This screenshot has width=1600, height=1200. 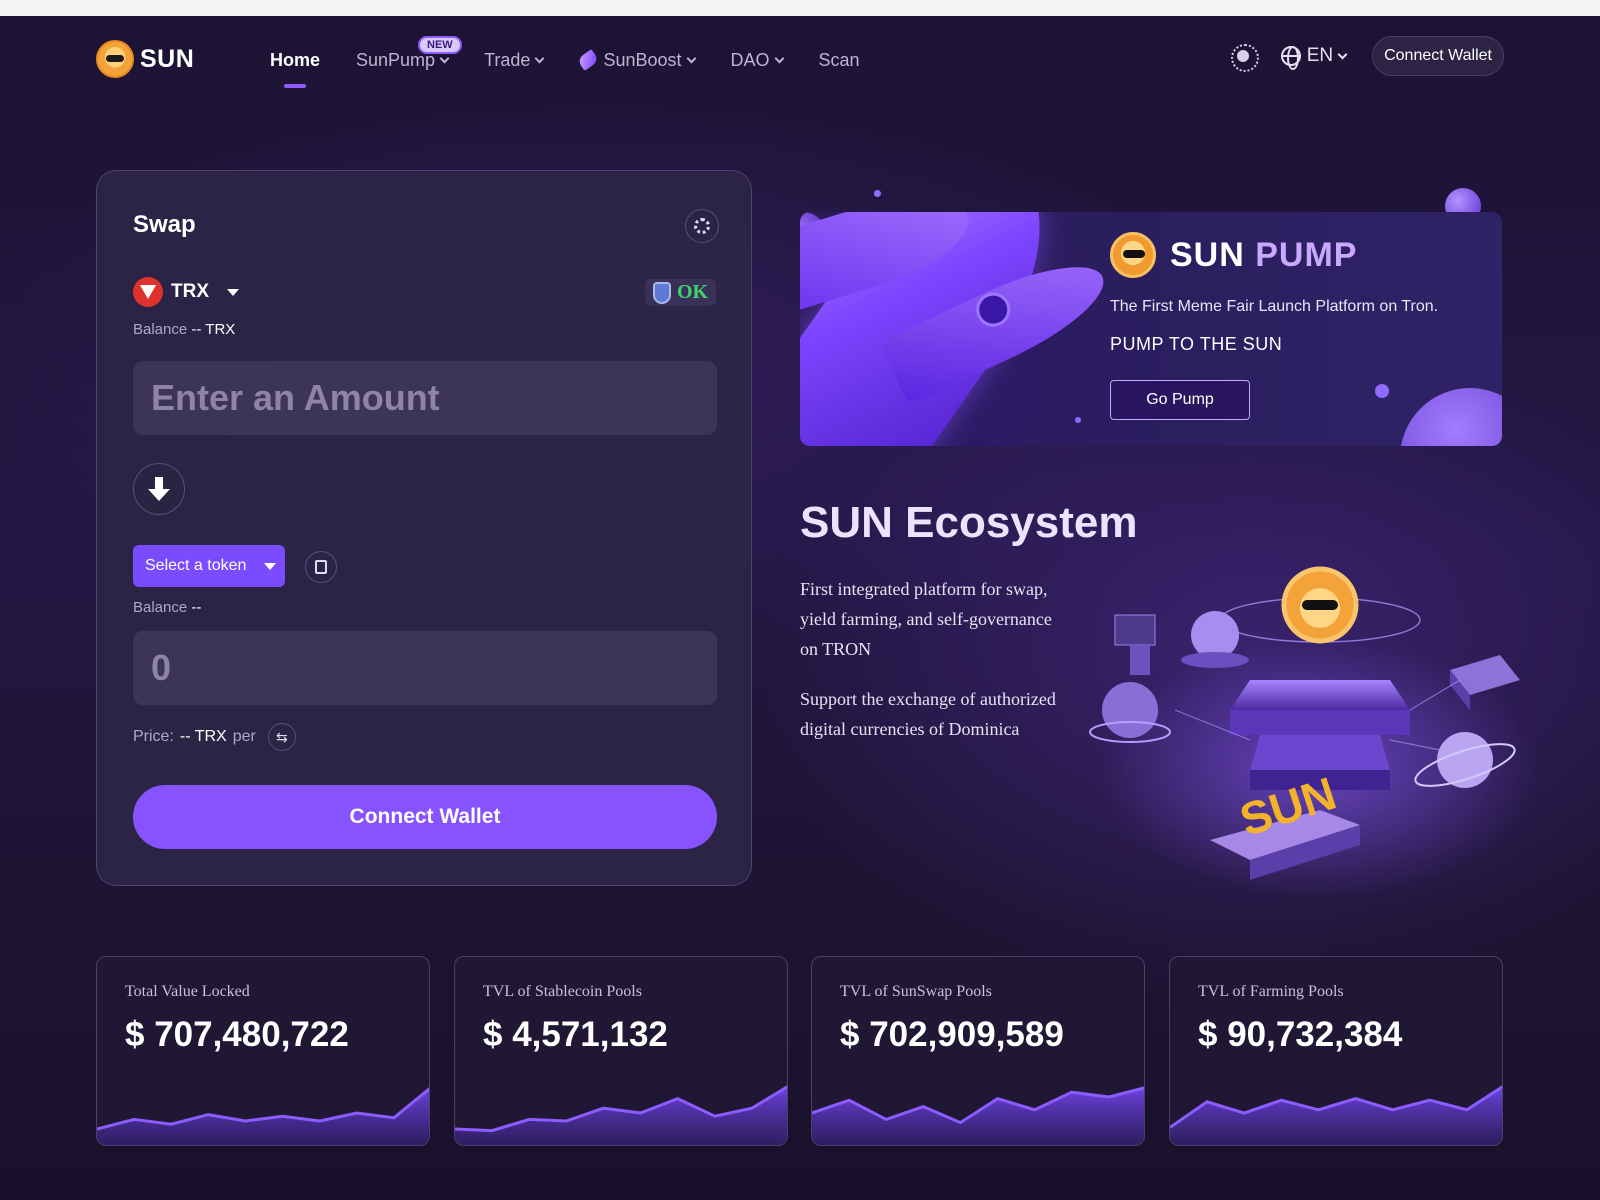 I want to click on stat-card-total-value-locked: Total Value Locked $ 707,480,722, so click(x=263, y=1051).